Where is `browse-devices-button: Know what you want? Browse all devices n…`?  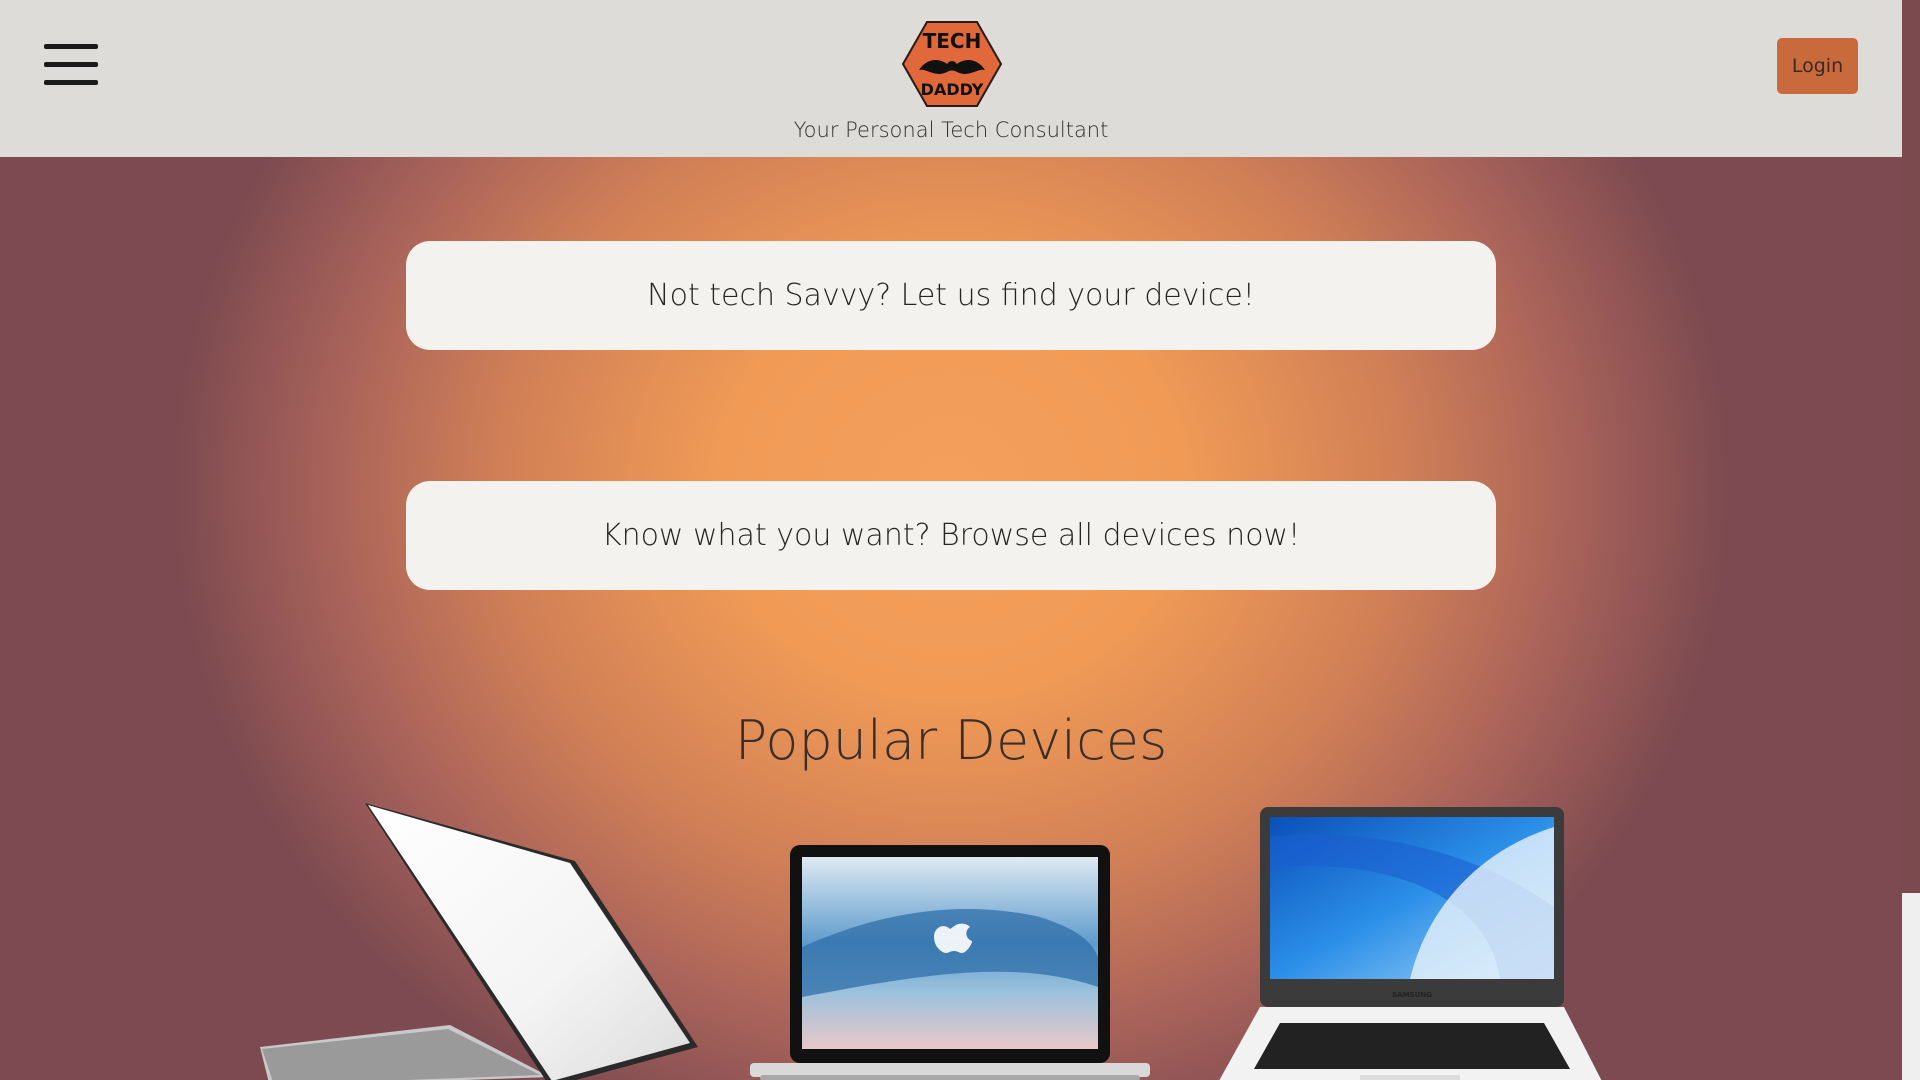
browse-devices-button: Know what you want? Browse all devices n… is located at coordinates (951, 535).